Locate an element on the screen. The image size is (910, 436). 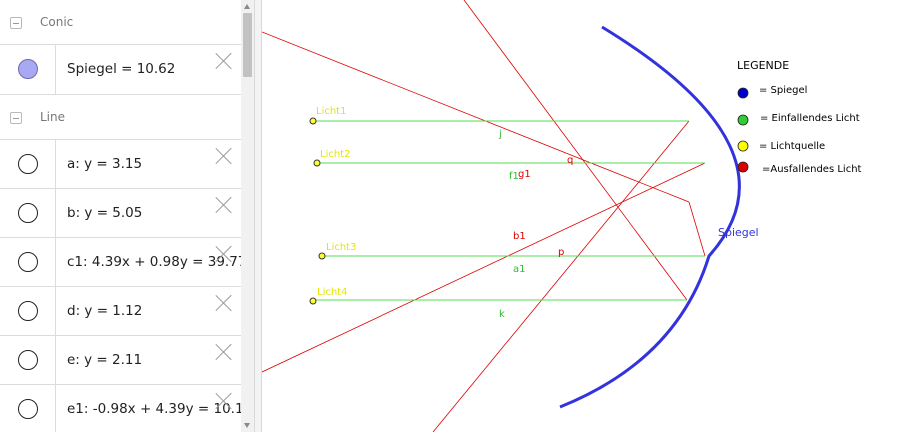
legend-dot-yellow is located at coordinates (743, 146).